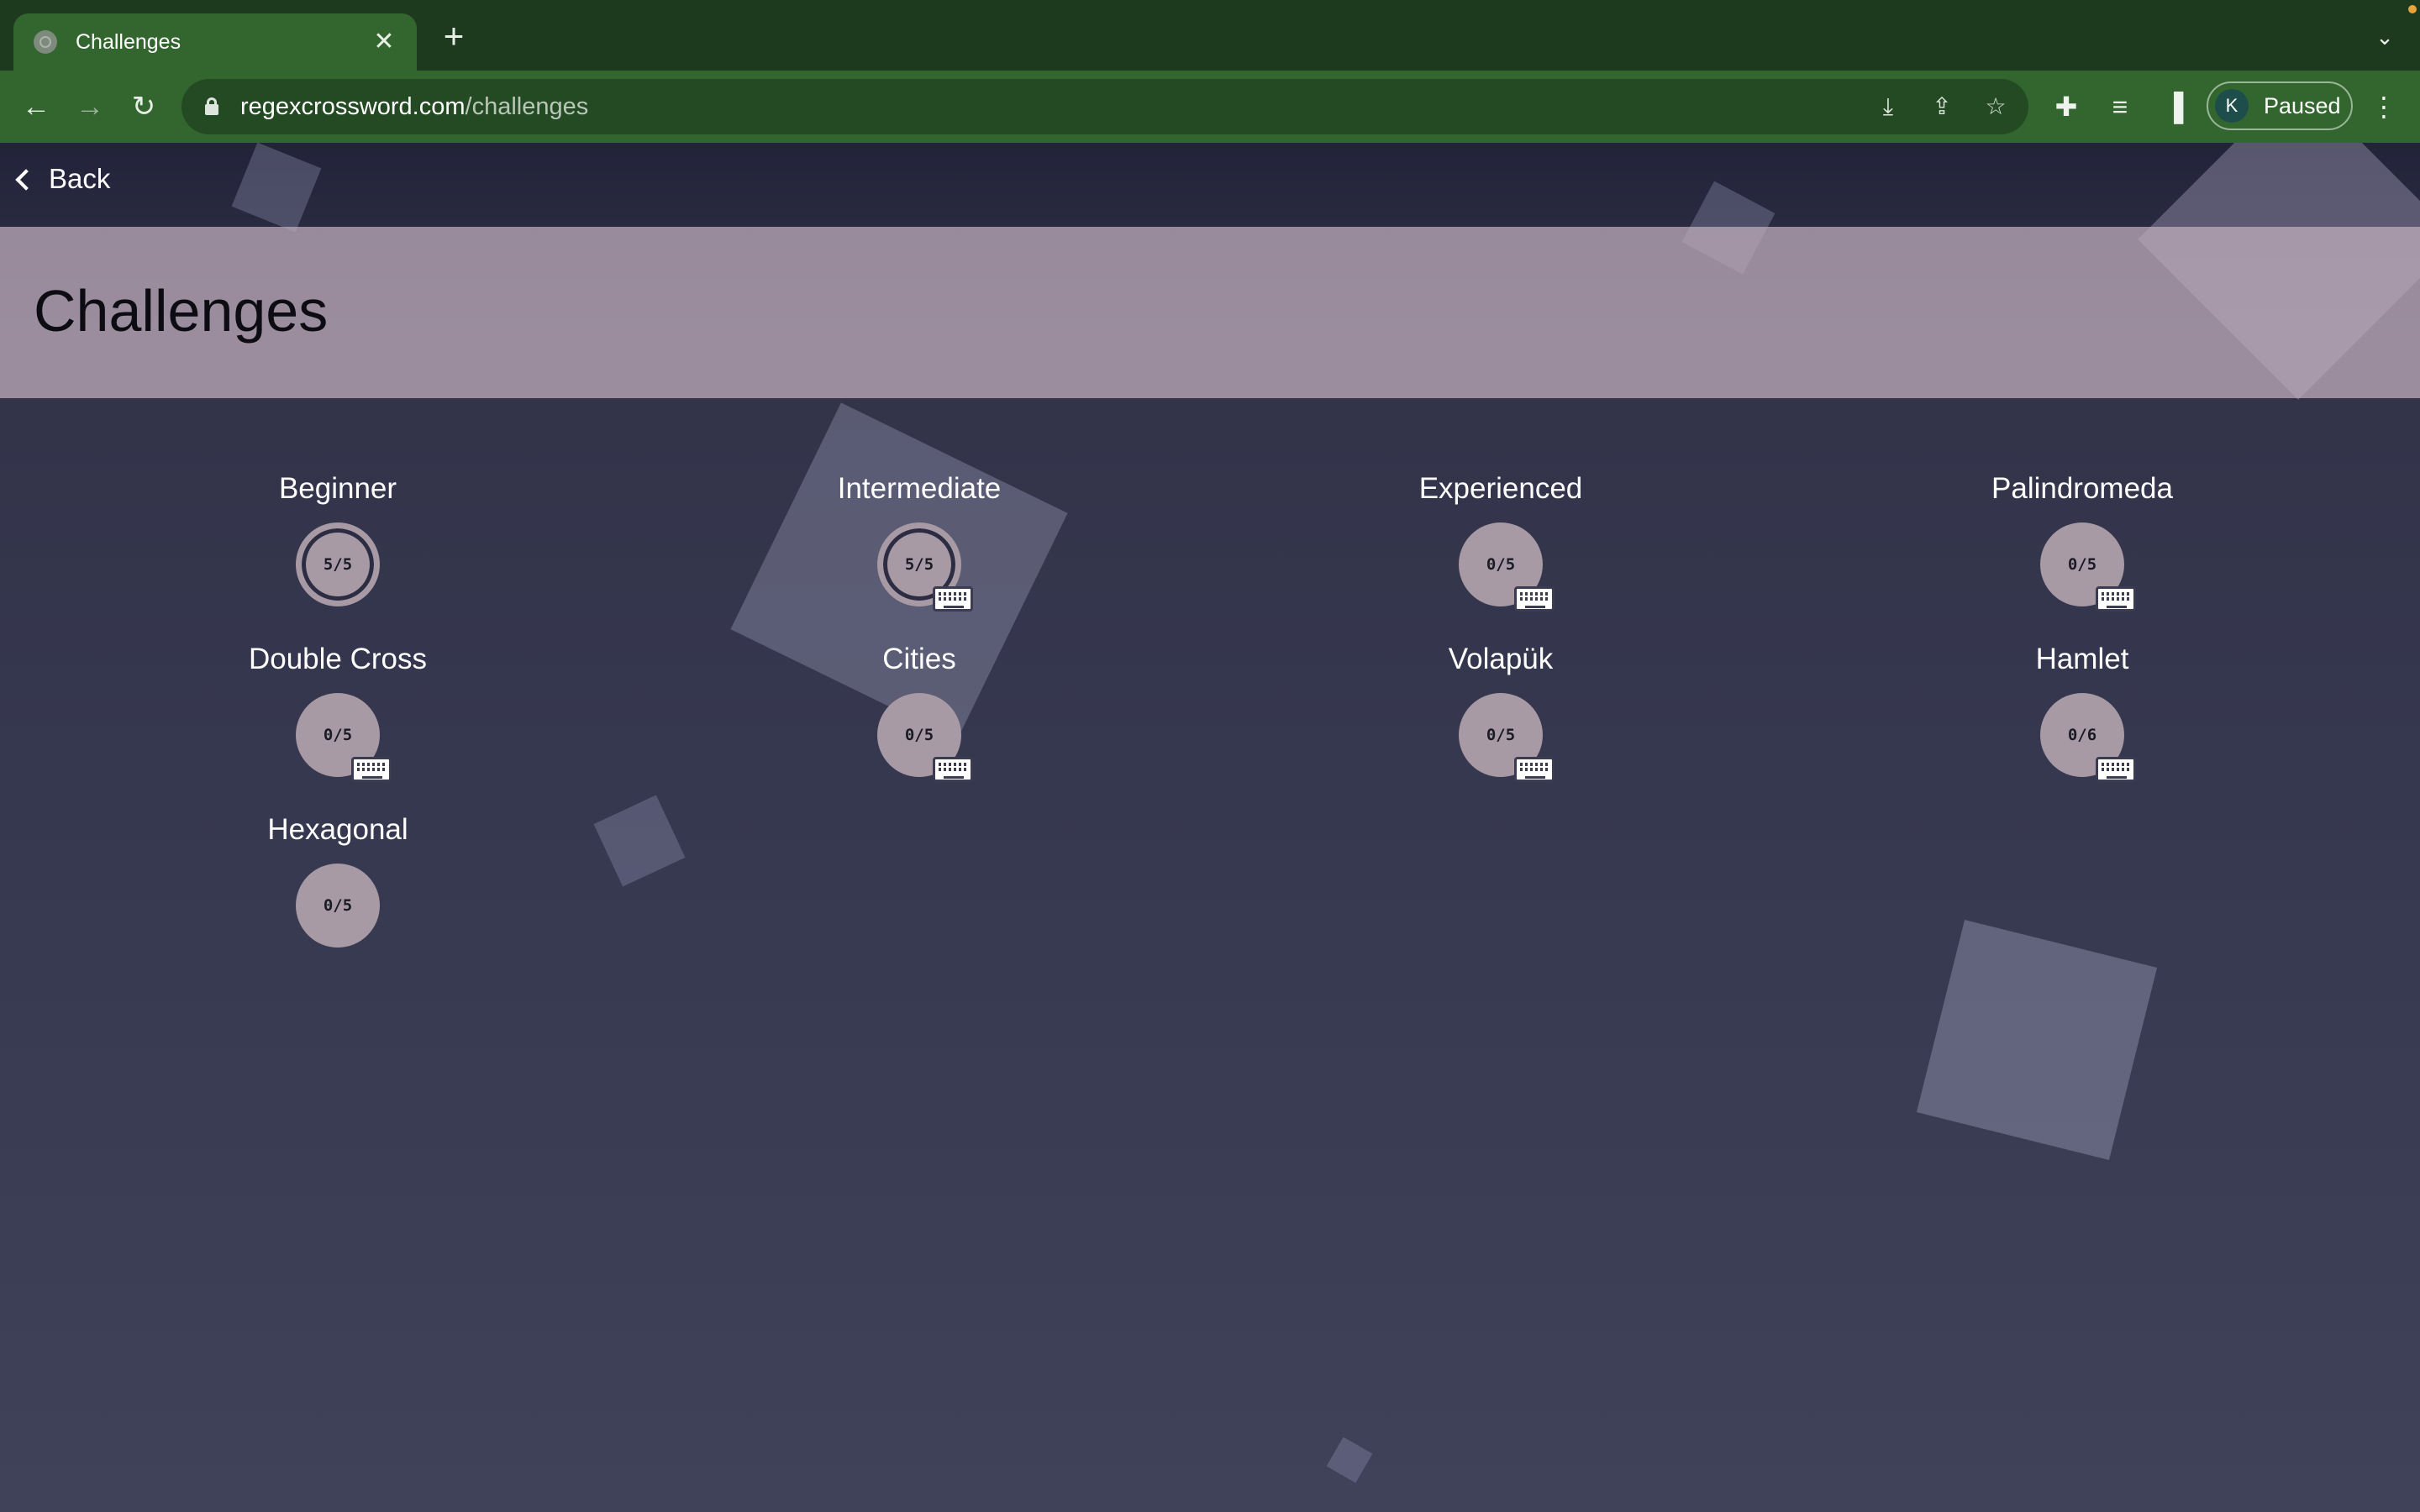  What do you see at coordinates (2384, 107) in the screenshot?
I see `kebab-menu-icon: ⋮` at bounding box center [2384, 107].